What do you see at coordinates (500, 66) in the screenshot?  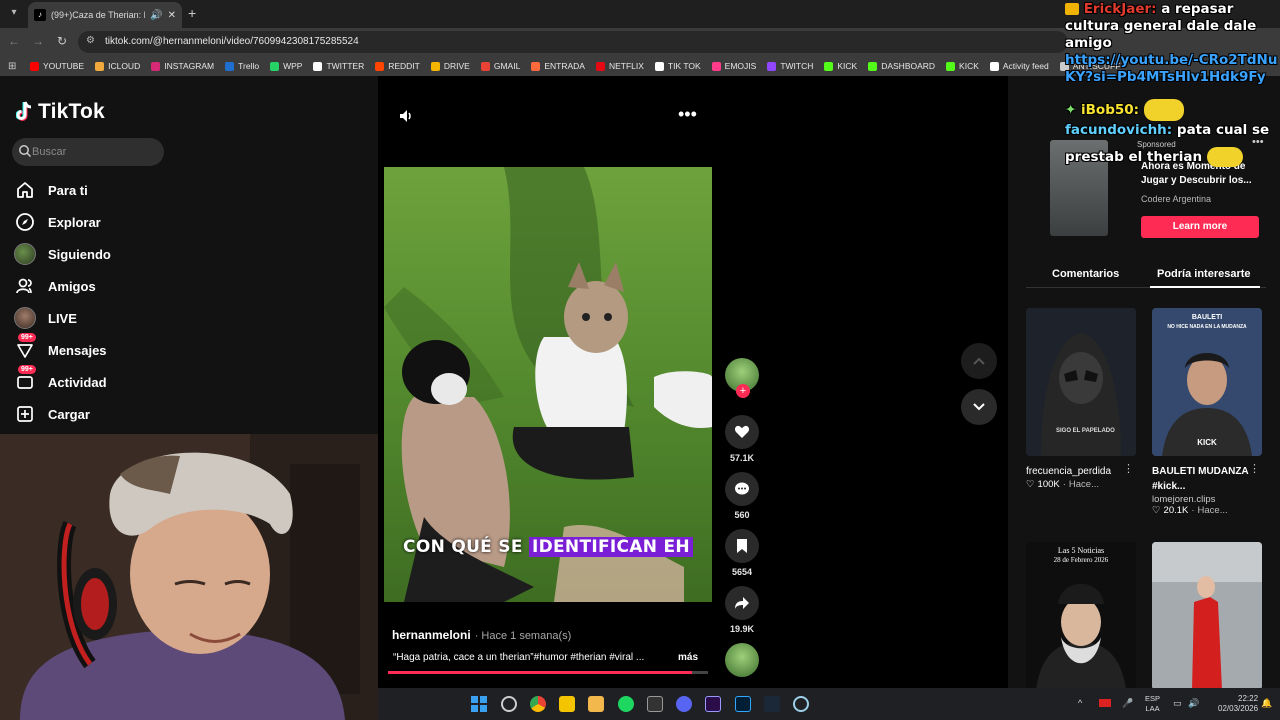 I see `bookmark-item: GMAIL` at bounding box center [500, 66].